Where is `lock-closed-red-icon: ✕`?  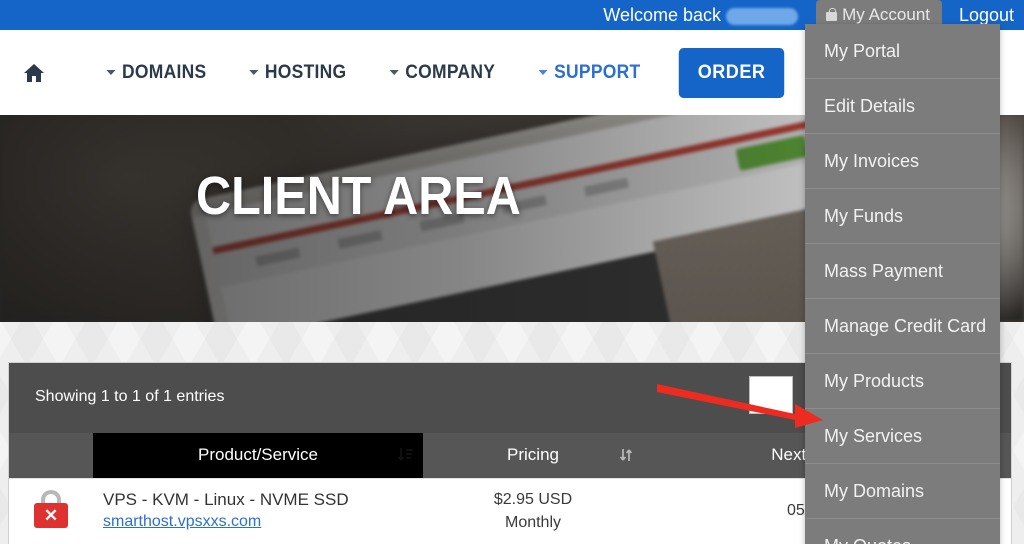 lock-closed-red-icon: ✕ is located at coordinates (51, 508).